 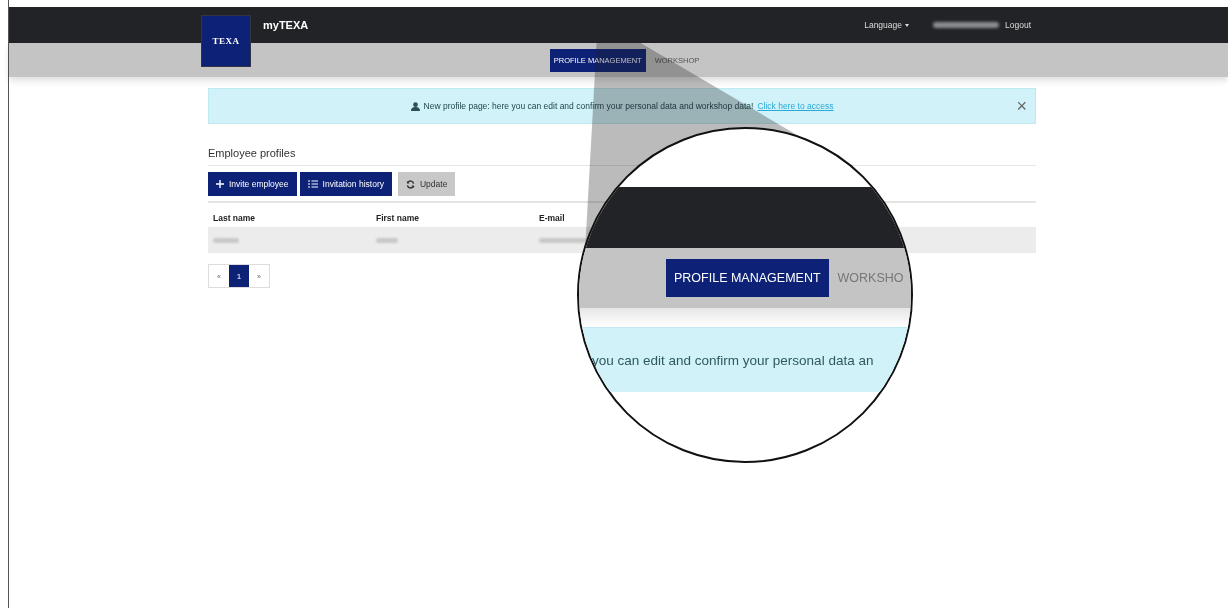 I want to click on user-icon, so click(x=415, y=106).